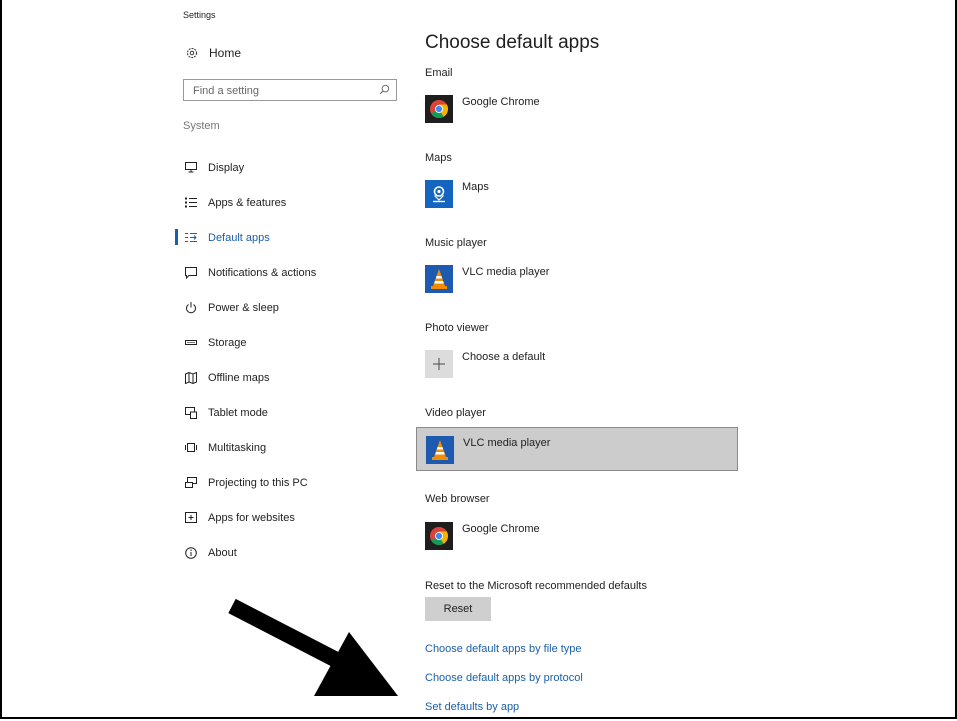  Describe the element at coordinates (475, 187) in the screenshot. I see `app-name: Maps` at that location.